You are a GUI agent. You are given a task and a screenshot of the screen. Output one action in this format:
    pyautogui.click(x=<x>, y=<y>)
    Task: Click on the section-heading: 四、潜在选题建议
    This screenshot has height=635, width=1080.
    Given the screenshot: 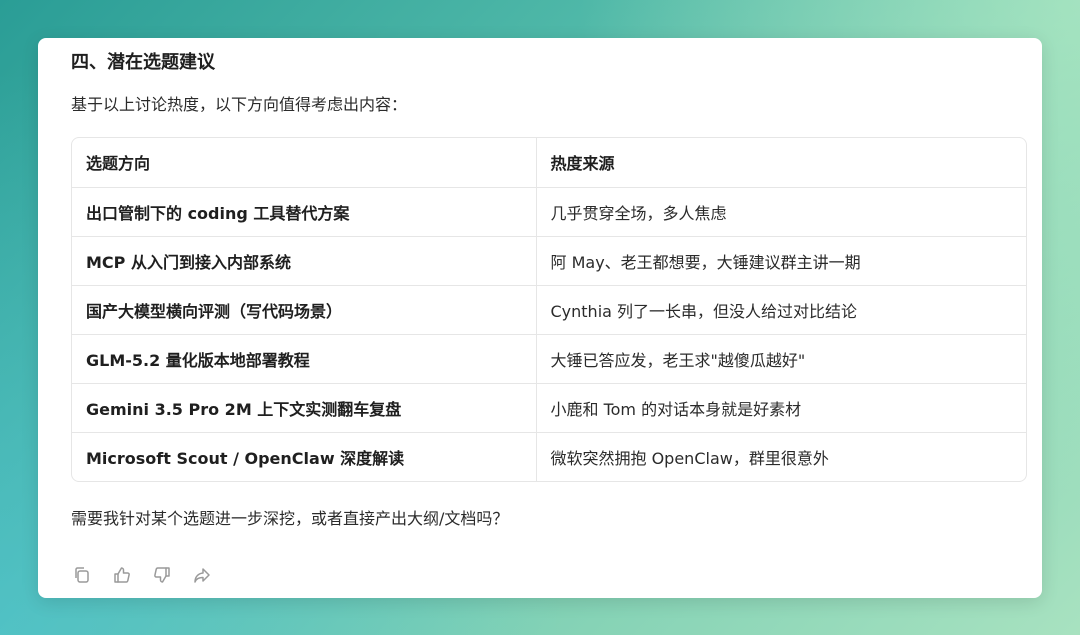 What is the action you would take?
    pyautogui.click(x=143, y=62)
    